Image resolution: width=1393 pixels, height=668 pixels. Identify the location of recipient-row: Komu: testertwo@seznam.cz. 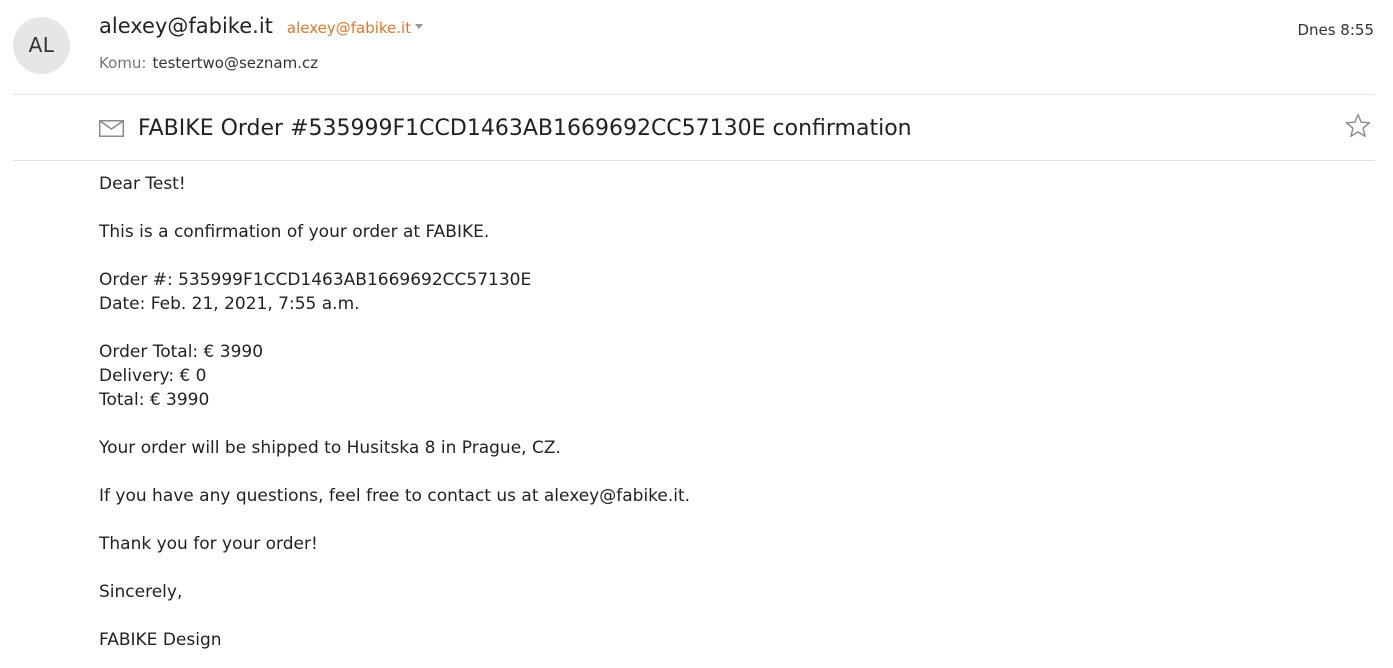
(208, 63).